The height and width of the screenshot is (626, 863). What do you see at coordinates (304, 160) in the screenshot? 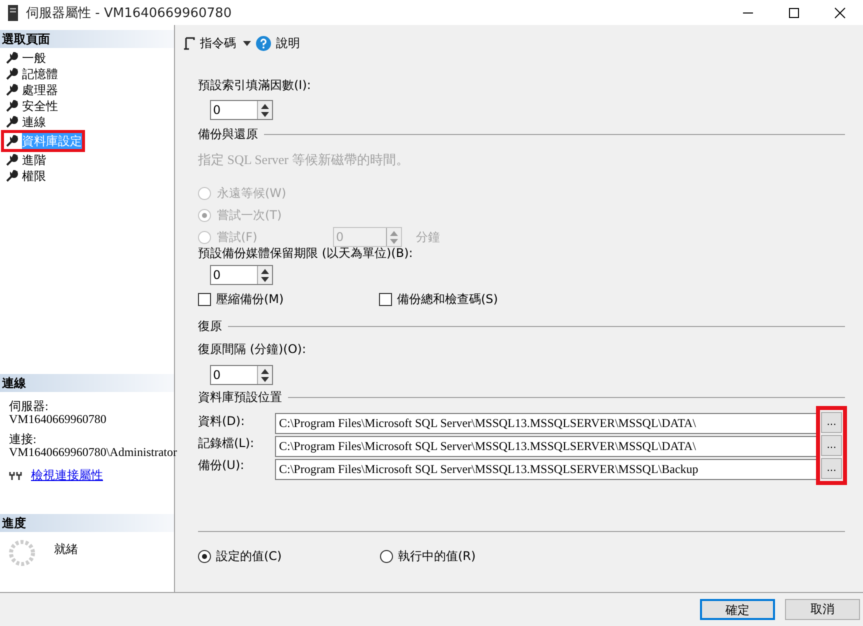
I see `description-text: 指定 SQL Server 等候新磁帶的時間。` at bounding box center [304, 160].